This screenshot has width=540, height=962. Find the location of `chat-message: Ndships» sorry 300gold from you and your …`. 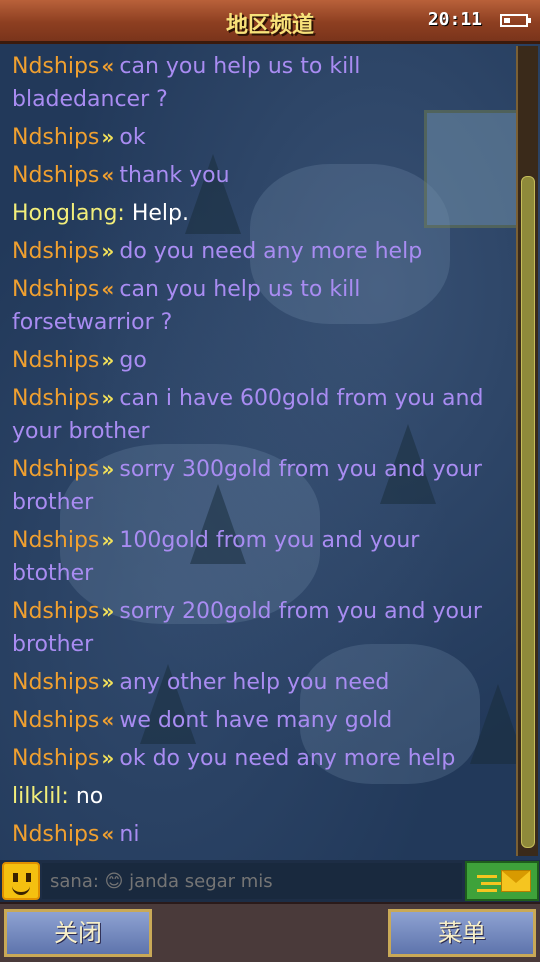

chat-message: Ndships» sorry 300gold from you and your … is located at coordinates (257, 486).